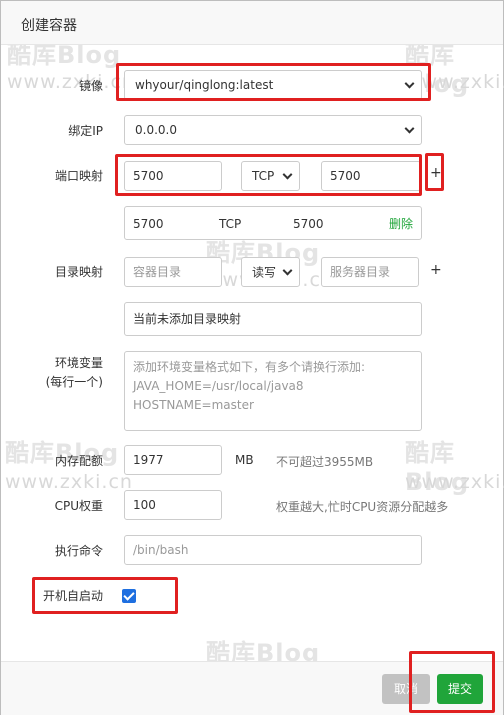 This screenshot has height=715, width=504. What do you see at coordinates (85, 131) in the screenshot?
I see `bind-ip-label: 绑定IP` at bounding box center [85, 131].